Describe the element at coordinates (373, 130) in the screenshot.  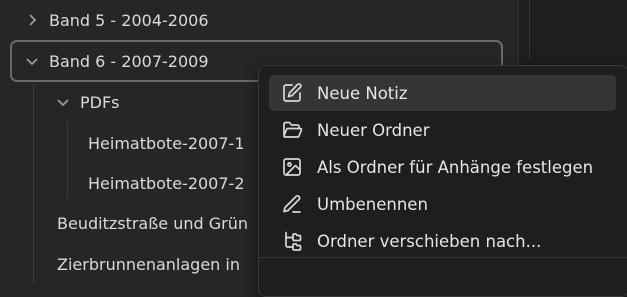
I see `menu-item-label: Neuer Ordner` at that location.